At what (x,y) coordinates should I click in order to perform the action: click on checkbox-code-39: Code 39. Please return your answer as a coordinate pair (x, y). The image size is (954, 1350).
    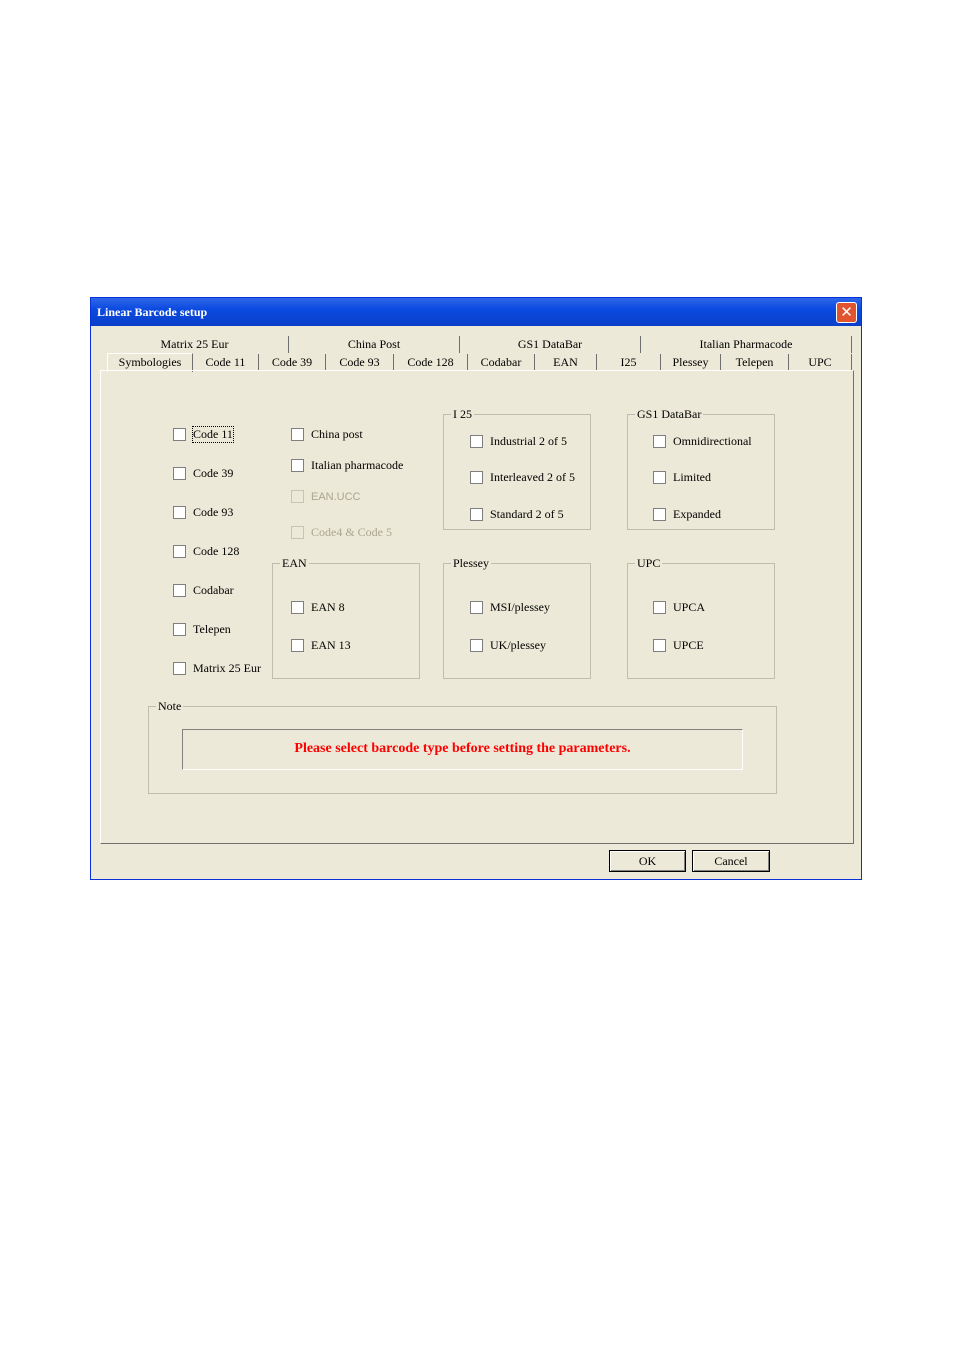
    Looking at the image, I should click on (203, 473).